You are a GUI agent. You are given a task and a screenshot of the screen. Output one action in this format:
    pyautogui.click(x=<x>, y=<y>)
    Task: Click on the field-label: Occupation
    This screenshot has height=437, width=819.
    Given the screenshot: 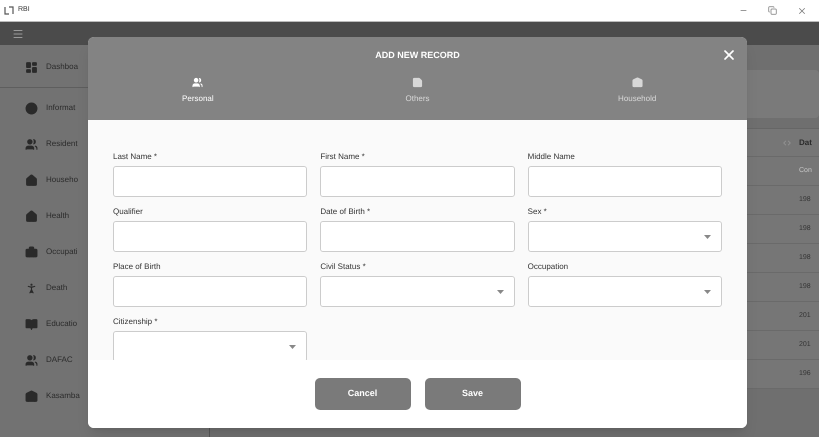 What is the action you would take?
    pyautogui.click(x=549, y=266)
    